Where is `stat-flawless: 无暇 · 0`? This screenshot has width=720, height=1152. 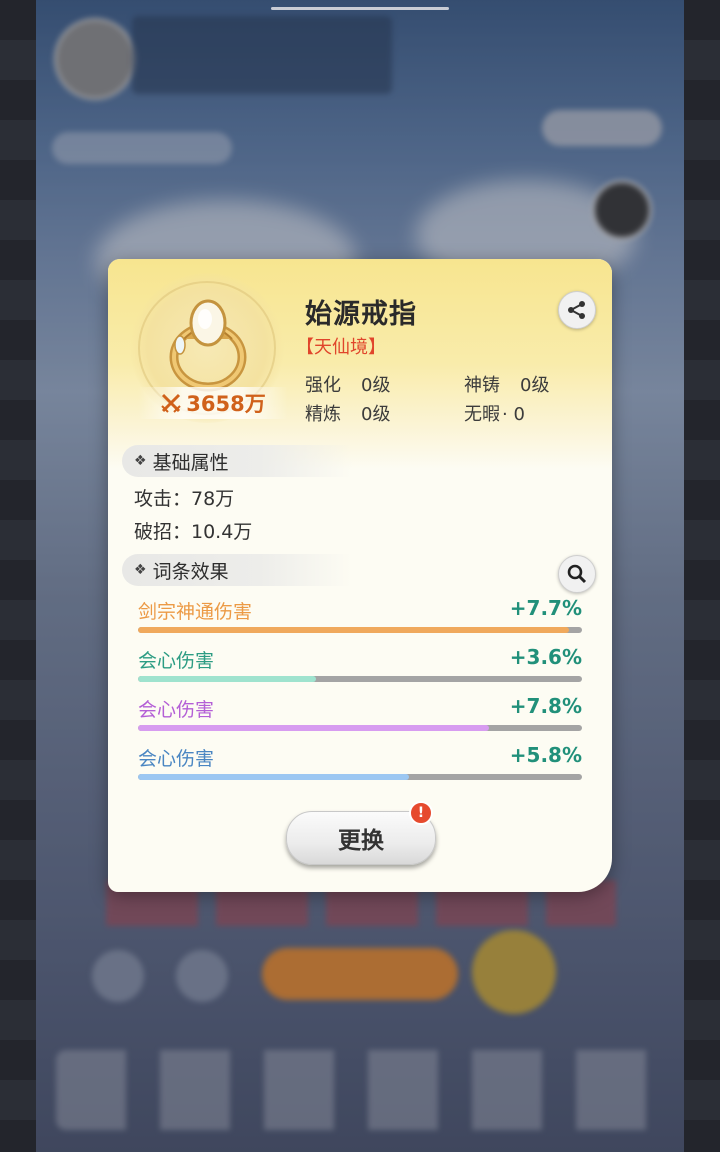 stat-flawless: 无暇 · 0 is located at coordinates (494, 413).